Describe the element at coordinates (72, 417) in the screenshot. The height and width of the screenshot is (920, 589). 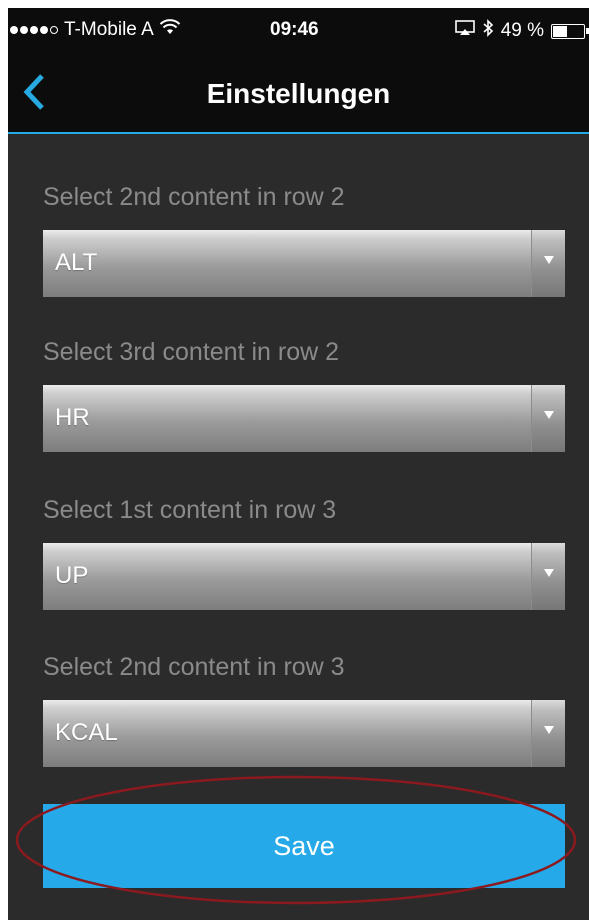
I see `select-value: HR` at that location.